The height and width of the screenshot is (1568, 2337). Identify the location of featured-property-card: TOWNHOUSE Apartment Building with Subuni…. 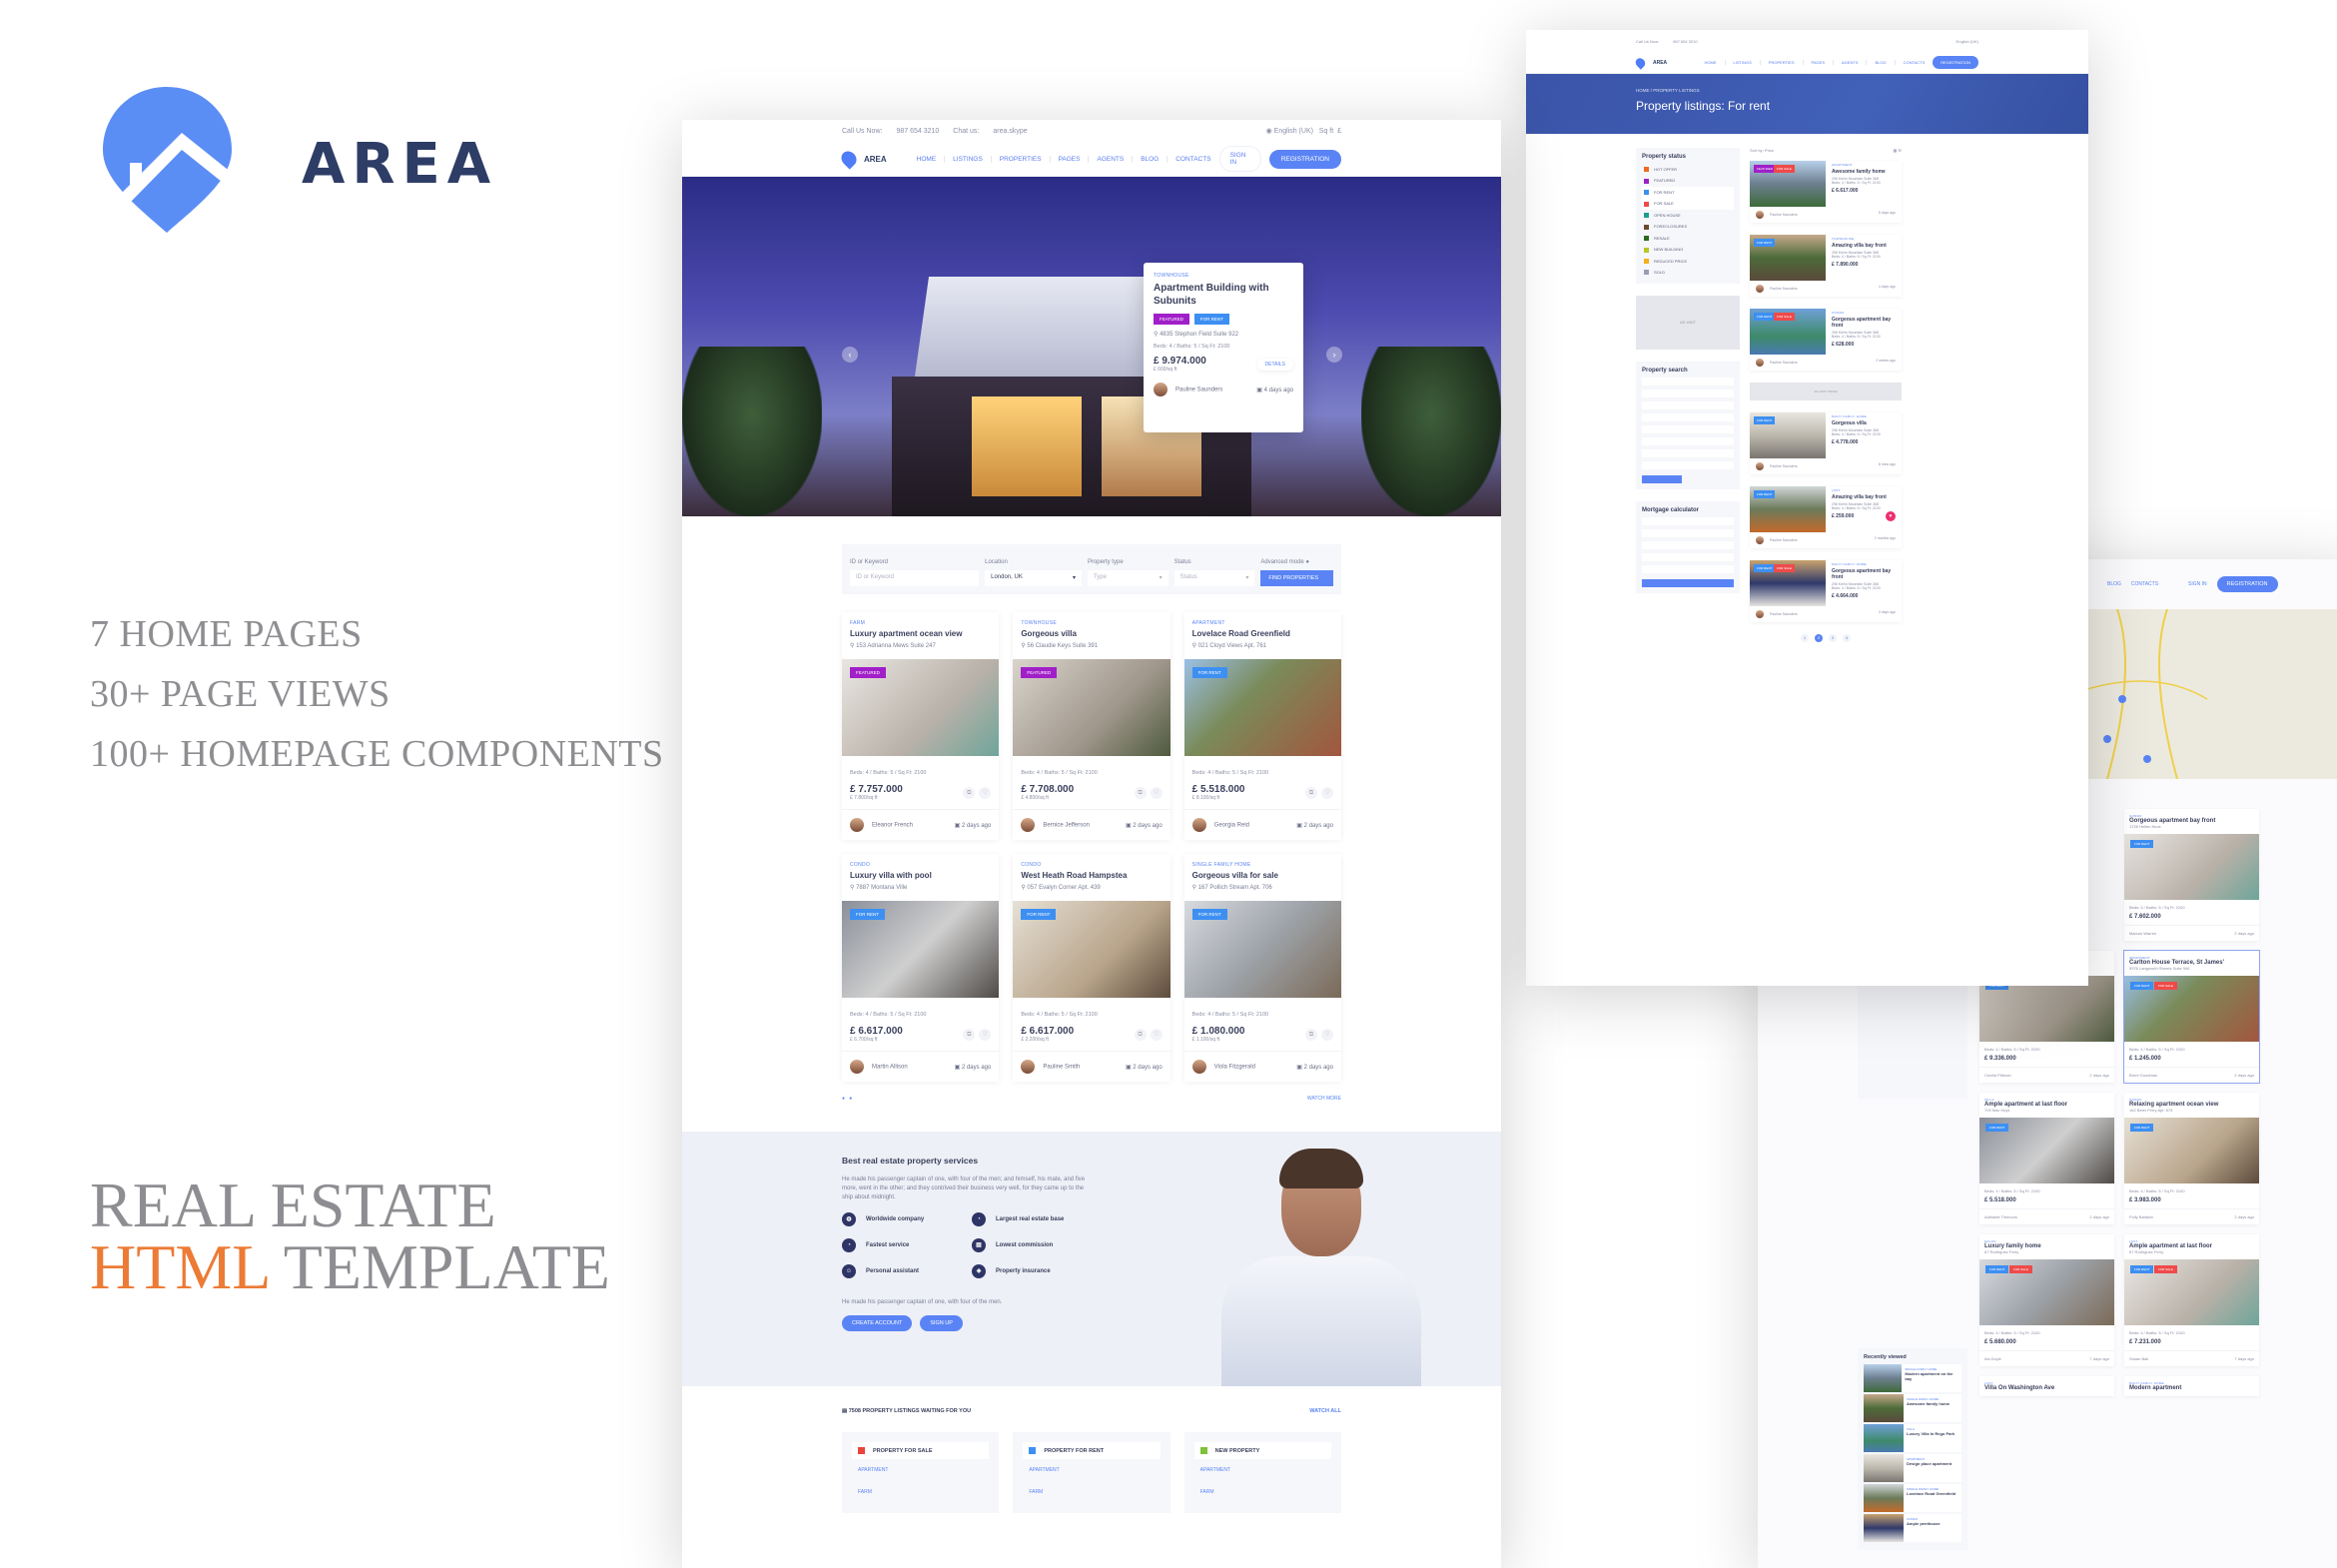
(1223, 347).